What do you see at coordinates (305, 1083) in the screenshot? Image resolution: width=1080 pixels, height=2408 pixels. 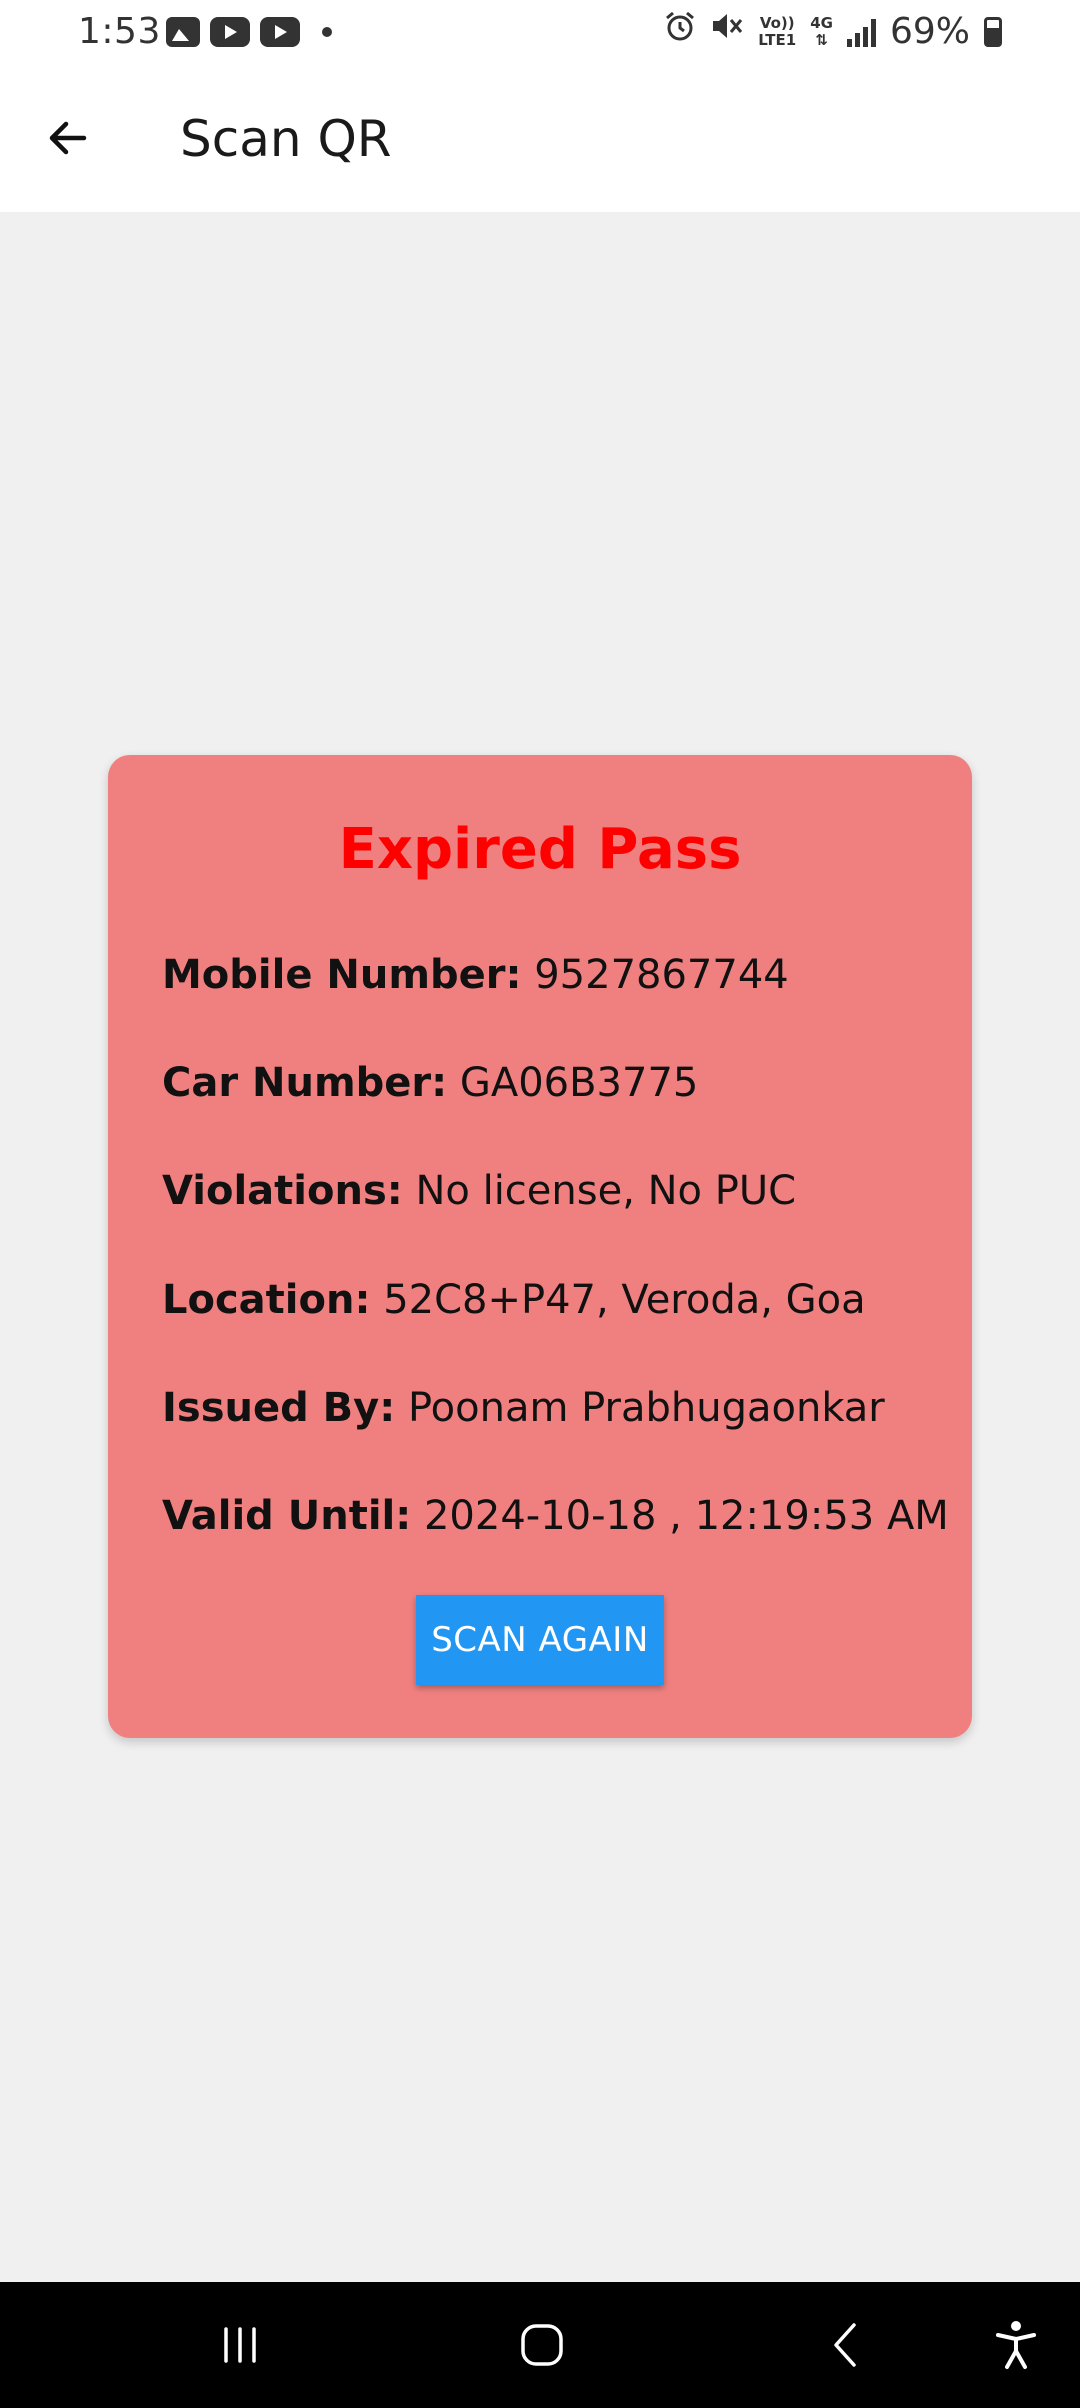 I see `car-number-label: Car Number:` at bounding box center [305, 1083].